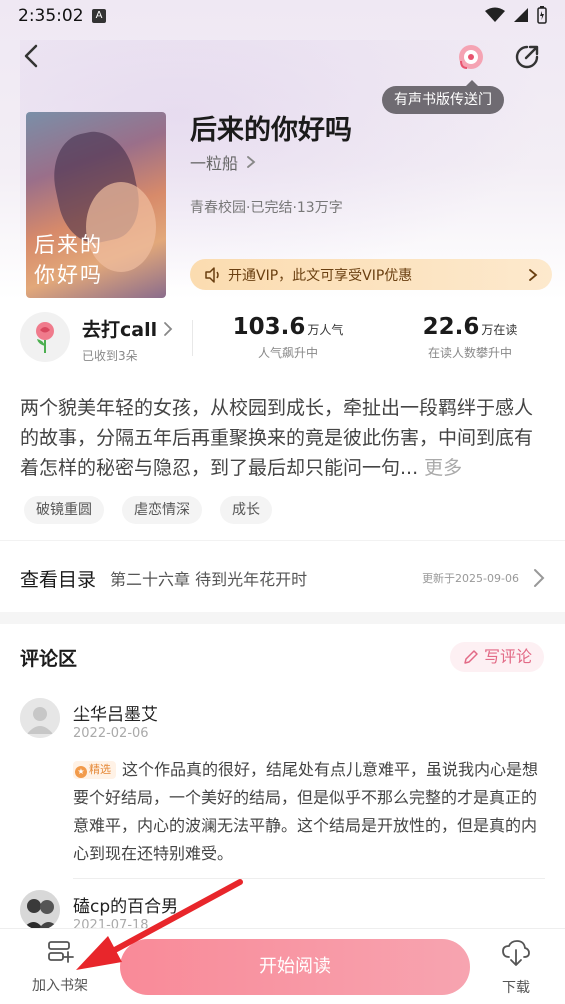  I want to click on back-button, so click(32, 56).